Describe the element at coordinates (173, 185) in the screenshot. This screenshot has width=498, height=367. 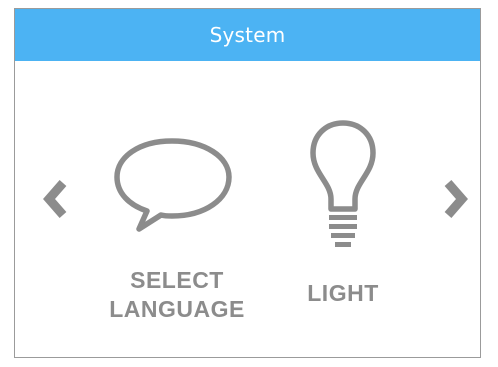
I see `speech-bubble-icon` at that location.